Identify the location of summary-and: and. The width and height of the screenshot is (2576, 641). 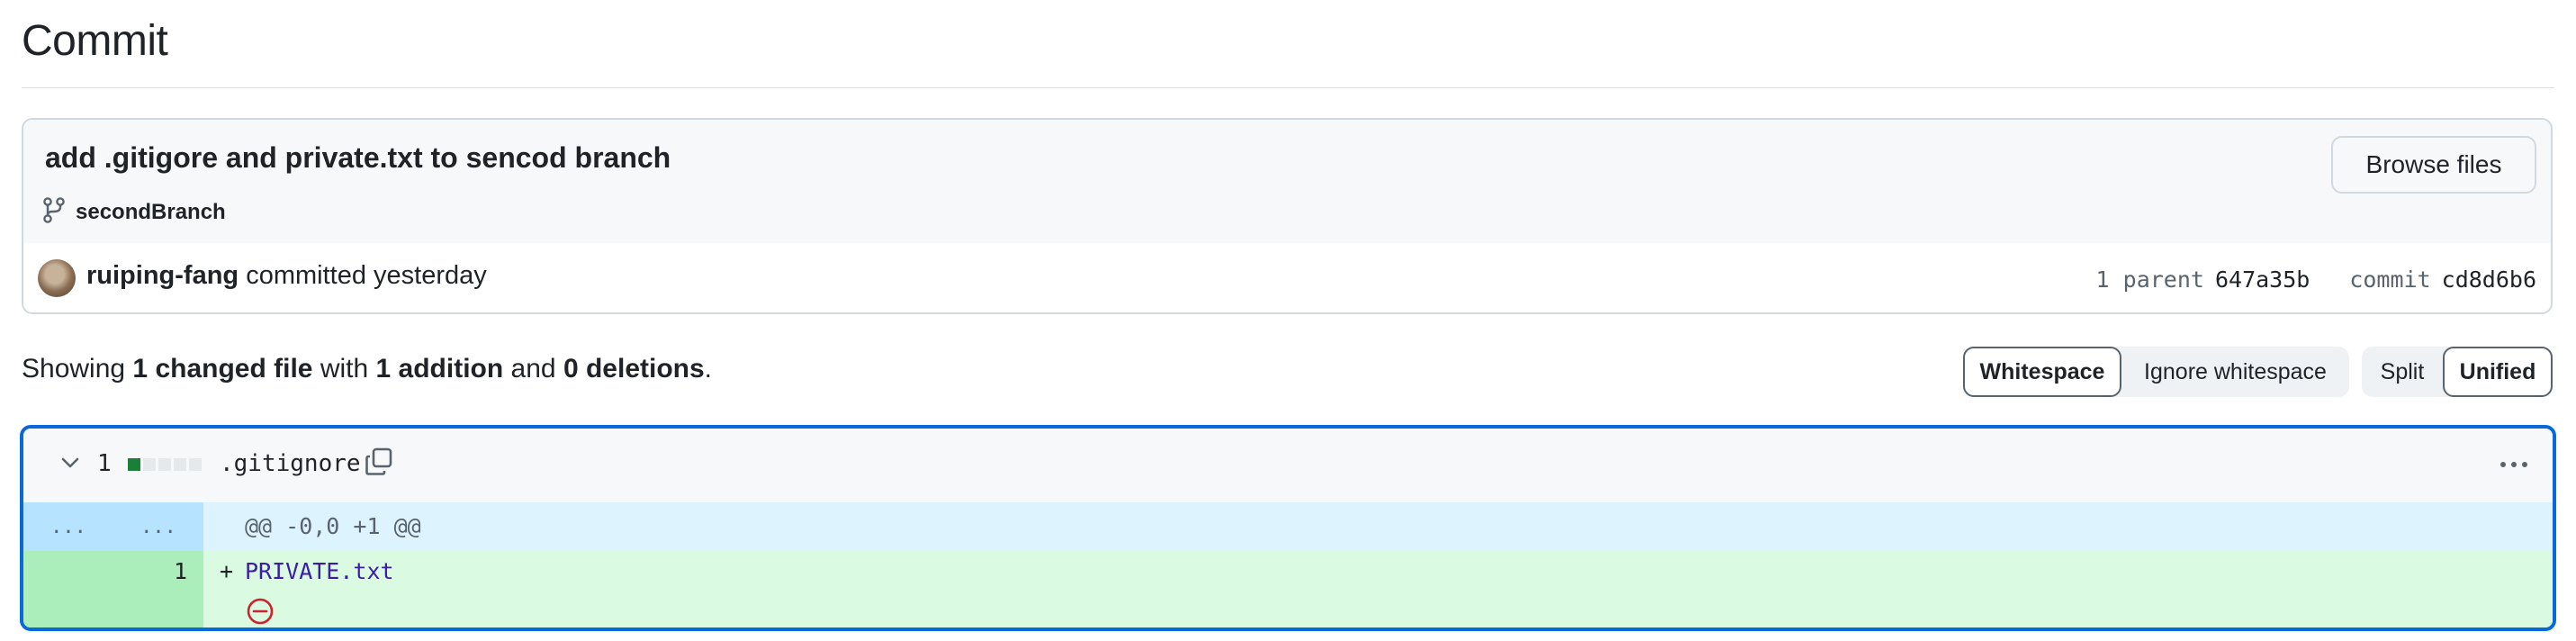
(533, 369).